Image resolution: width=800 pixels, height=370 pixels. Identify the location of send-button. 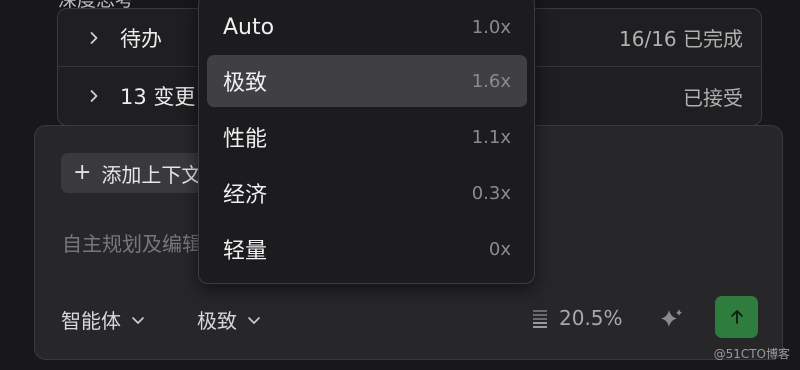
(736, 317).